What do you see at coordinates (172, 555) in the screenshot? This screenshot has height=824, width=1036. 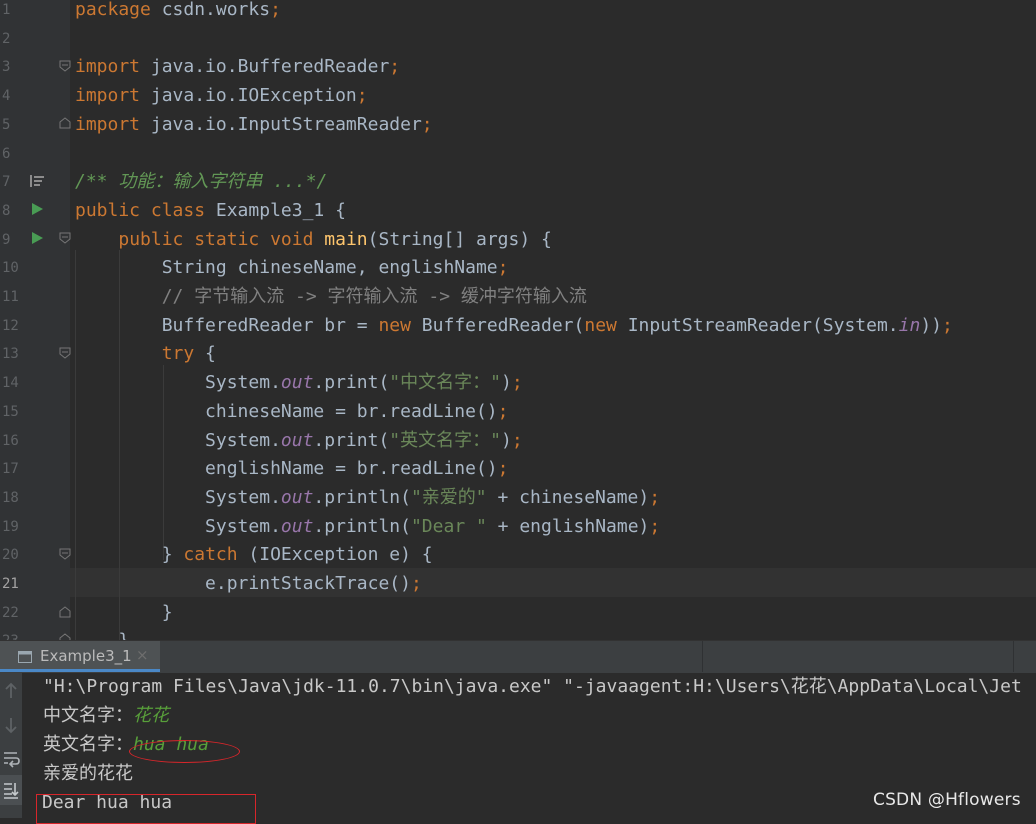 I see `code-text: }` at bounding box center [172, 555].